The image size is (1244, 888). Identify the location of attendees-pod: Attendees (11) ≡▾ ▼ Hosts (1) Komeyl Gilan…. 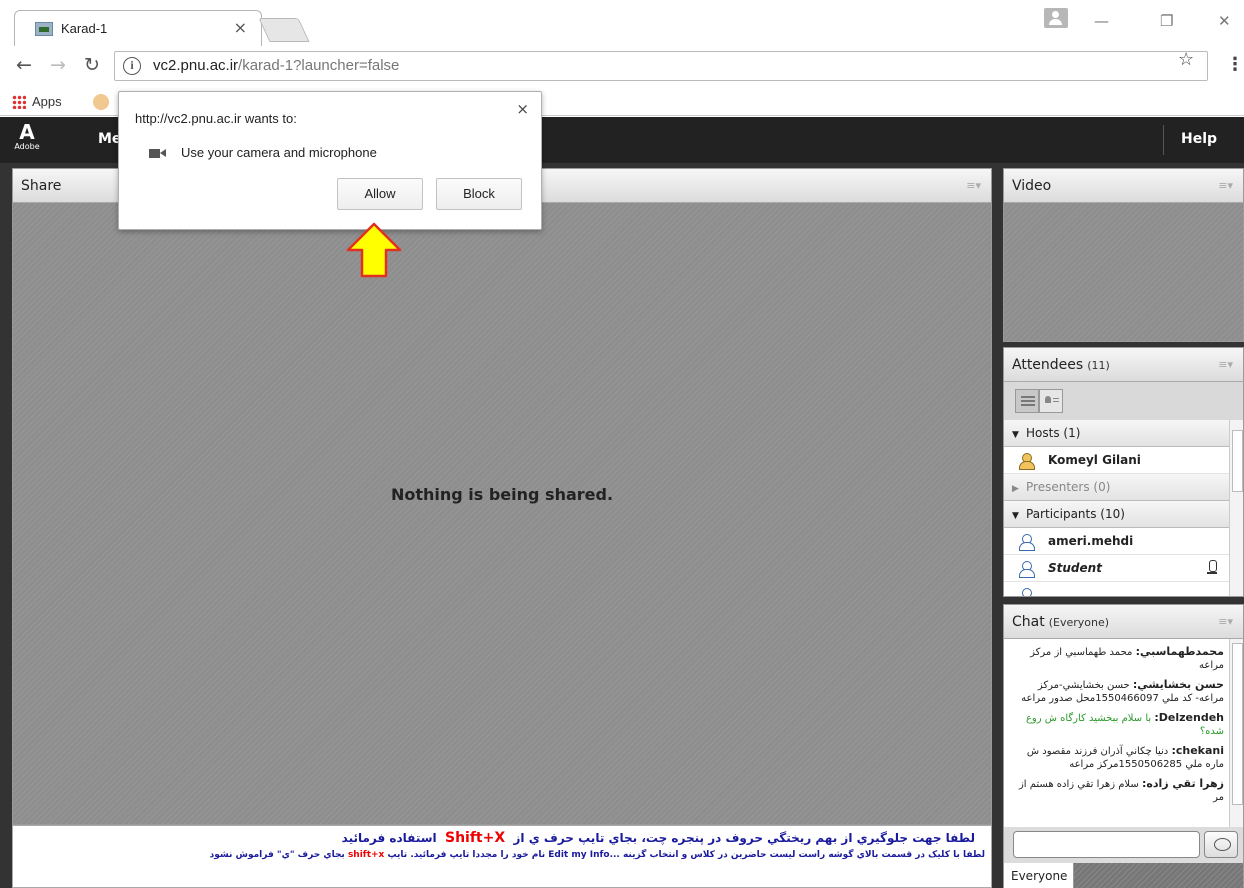
(1123, 472).